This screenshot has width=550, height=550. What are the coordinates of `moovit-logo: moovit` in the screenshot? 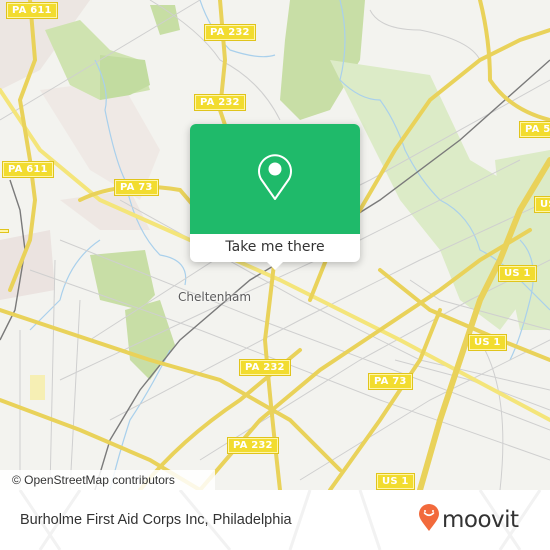 It's located at (468, 520).